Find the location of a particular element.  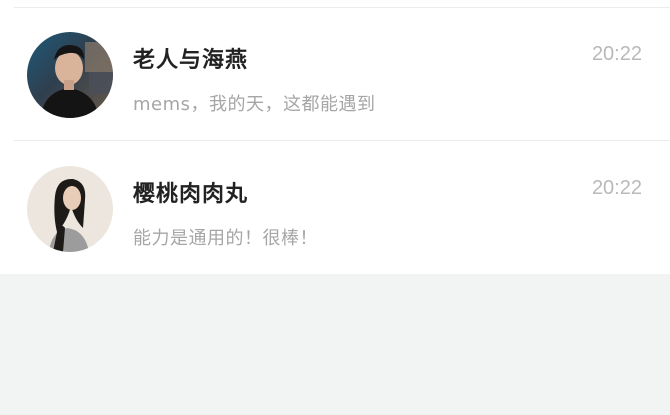

female-portrait-avatar is located at coordinates (70, 209).